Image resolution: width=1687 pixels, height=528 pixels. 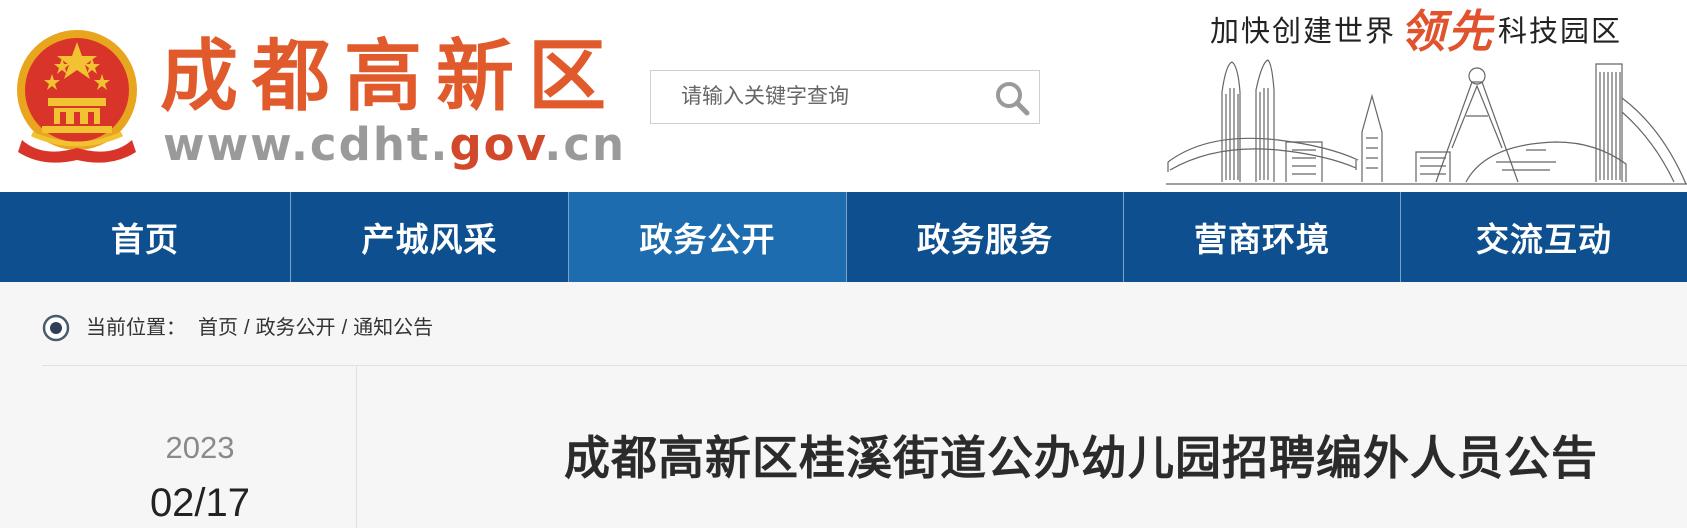 I want to click on site-url: www.cdht.gov.cn, so click(x=394, y=144).